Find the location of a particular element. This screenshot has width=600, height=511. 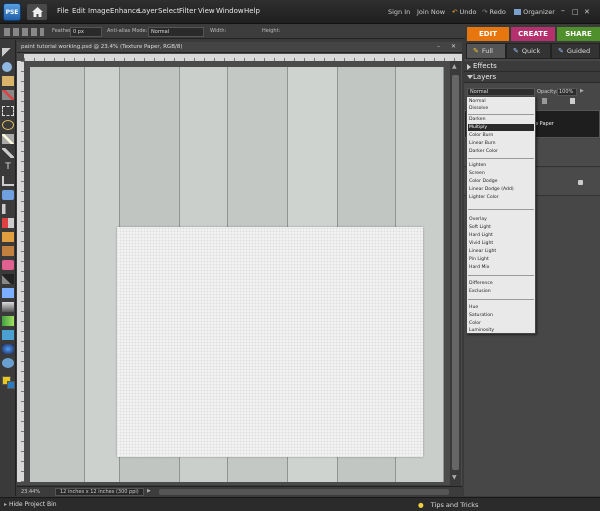

blend-option: Luminosity is located at coordinates (501, 330).